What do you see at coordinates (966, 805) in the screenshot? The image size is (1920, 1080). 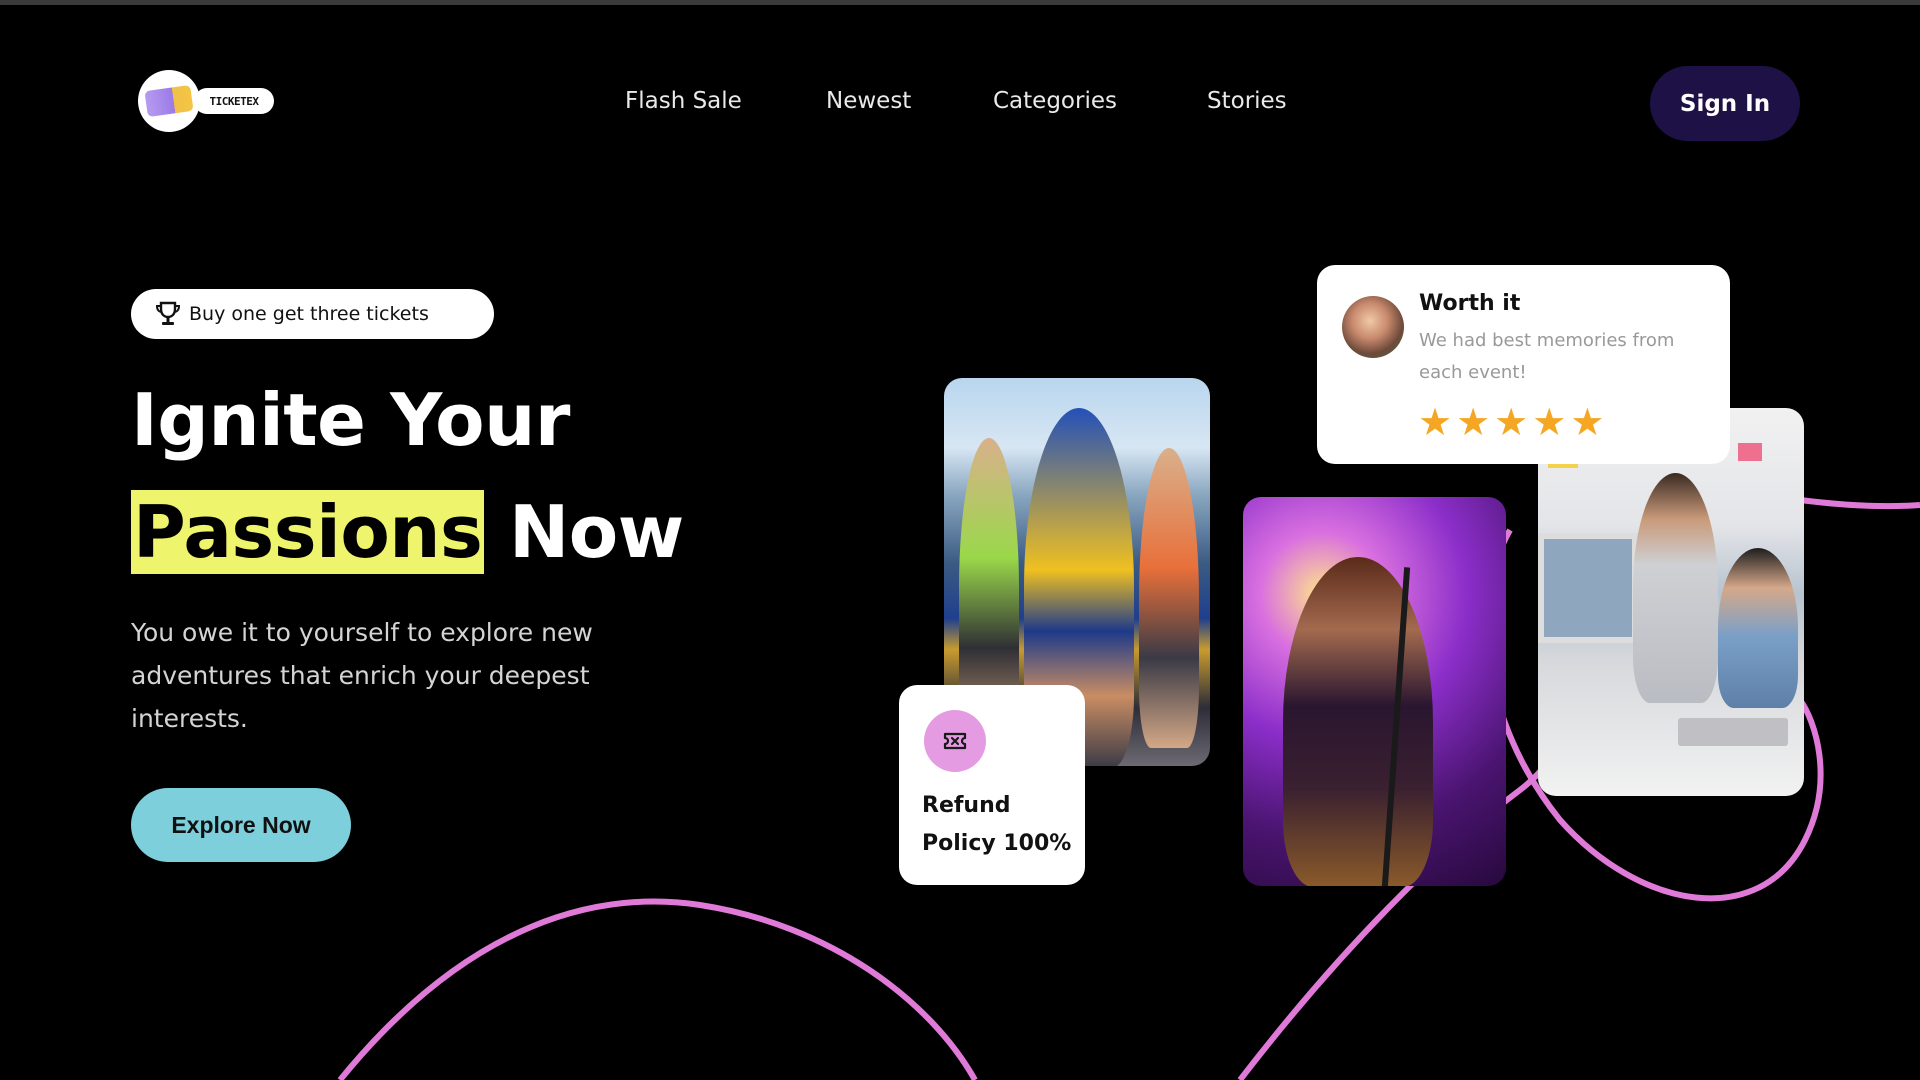 I see `refund-line-1: Refund` at bounding box center [966, 805].